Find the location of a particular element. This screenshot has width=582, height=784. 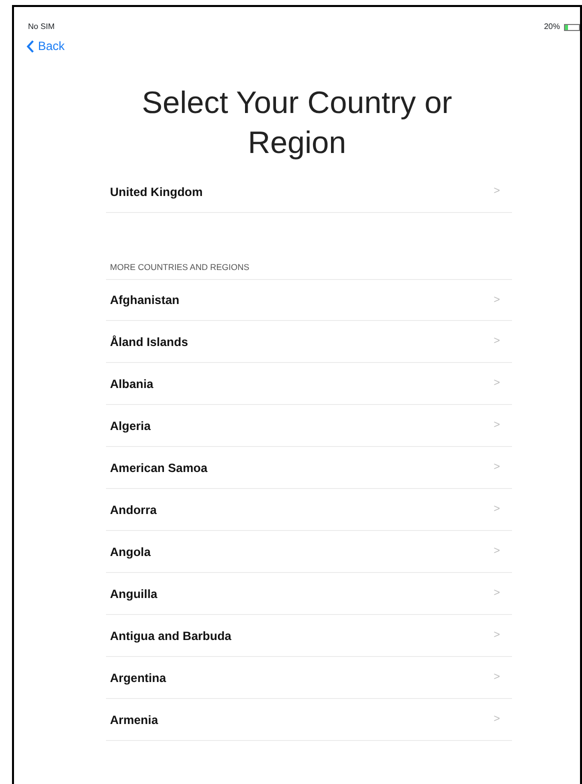

country-row: Anguilla > is located at coordinates (309, 594).